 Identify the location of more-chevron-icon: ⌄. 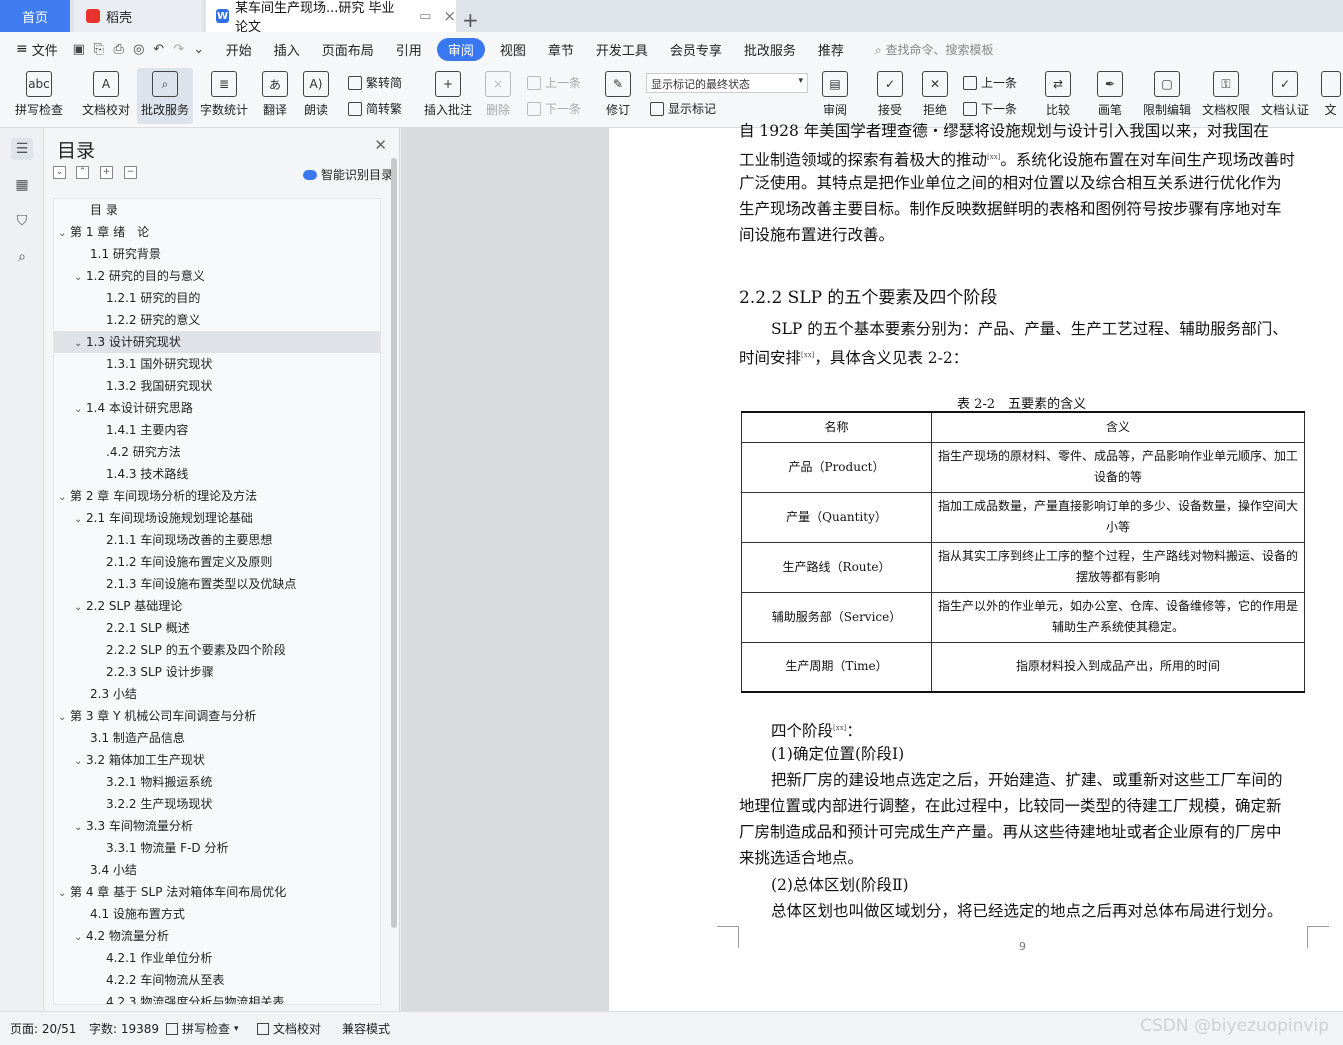
(199, 49).